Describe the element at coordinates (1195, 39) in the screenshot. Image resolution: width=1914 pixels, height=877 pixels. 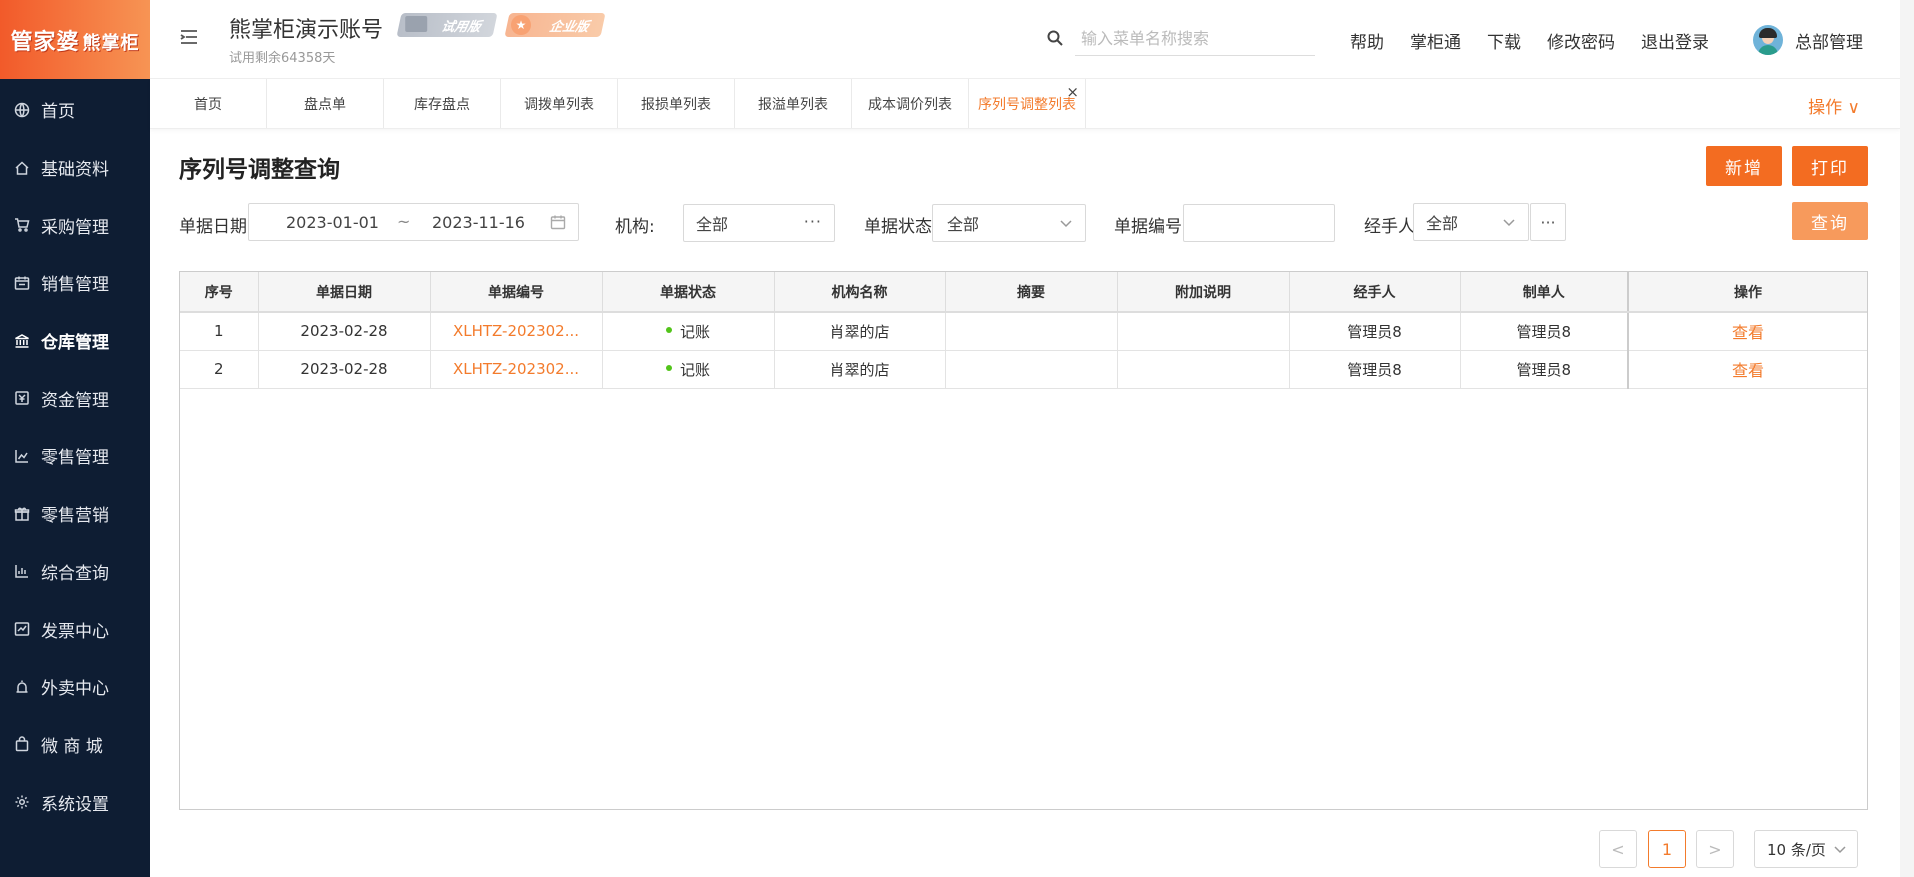
I see `menu-search-input` at that location.